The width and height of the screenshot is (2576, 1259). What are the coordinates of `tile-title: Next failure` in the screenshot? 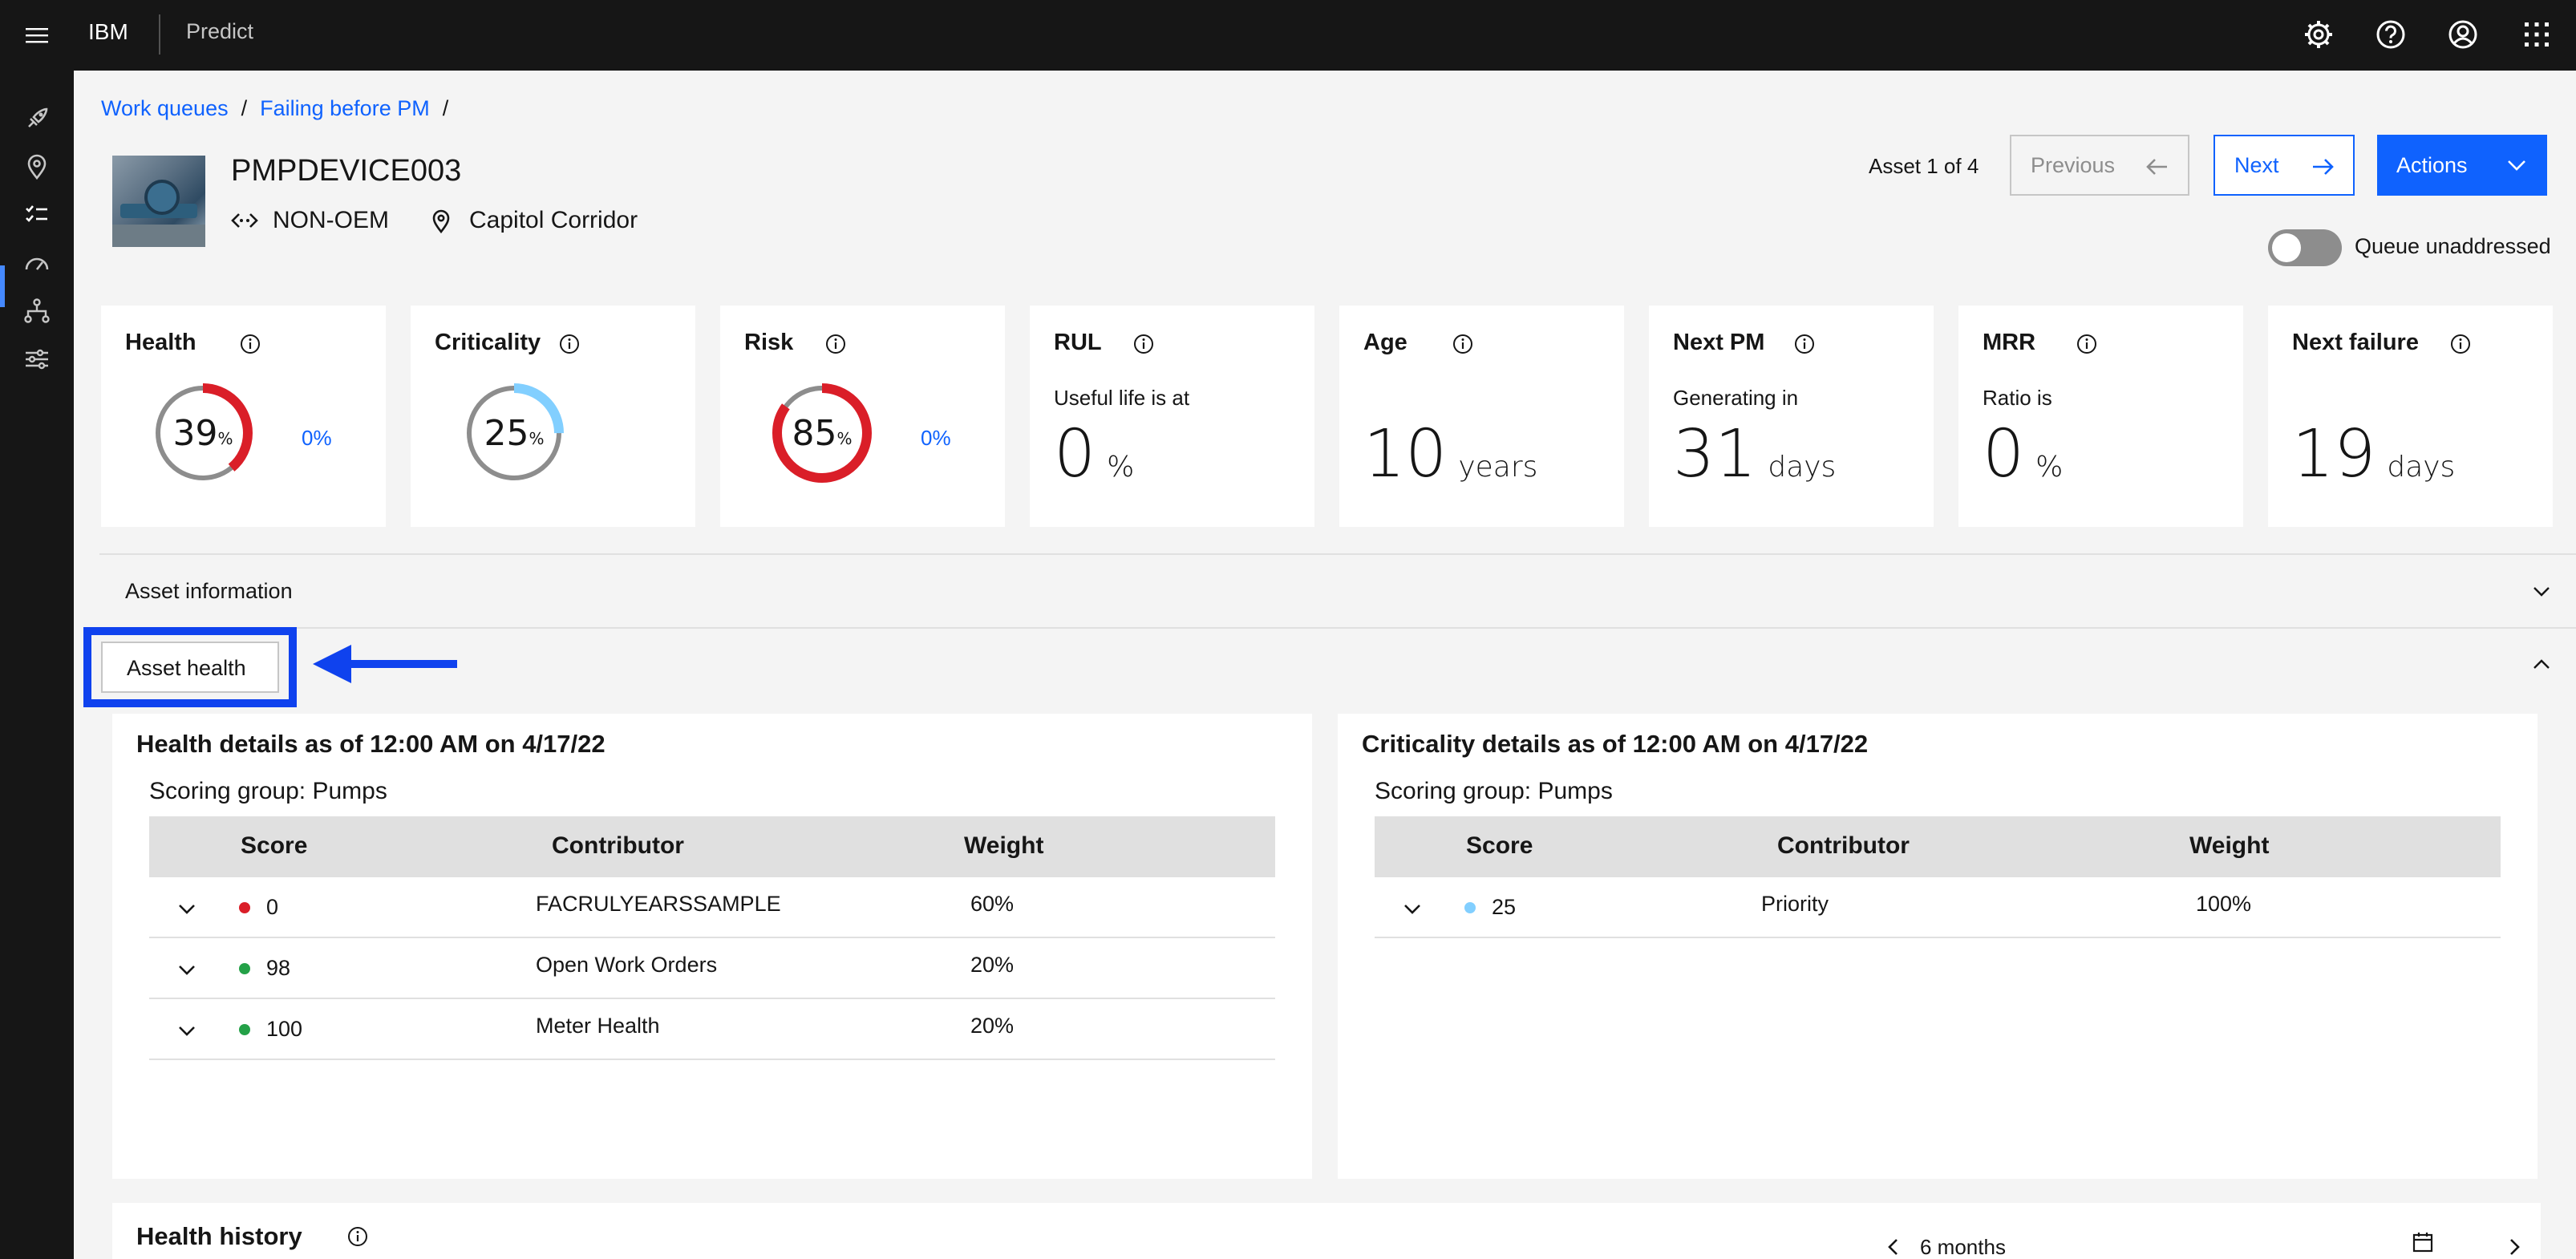 It's located at (2355, 342).